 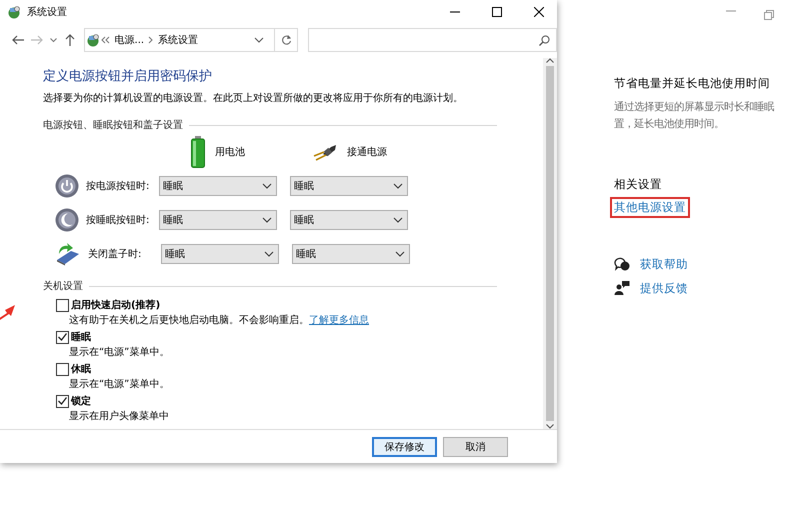 What do you see at coordinates (550, 243) in the screenshot?
I see `scrollbar` at bounding box center [550, 243].